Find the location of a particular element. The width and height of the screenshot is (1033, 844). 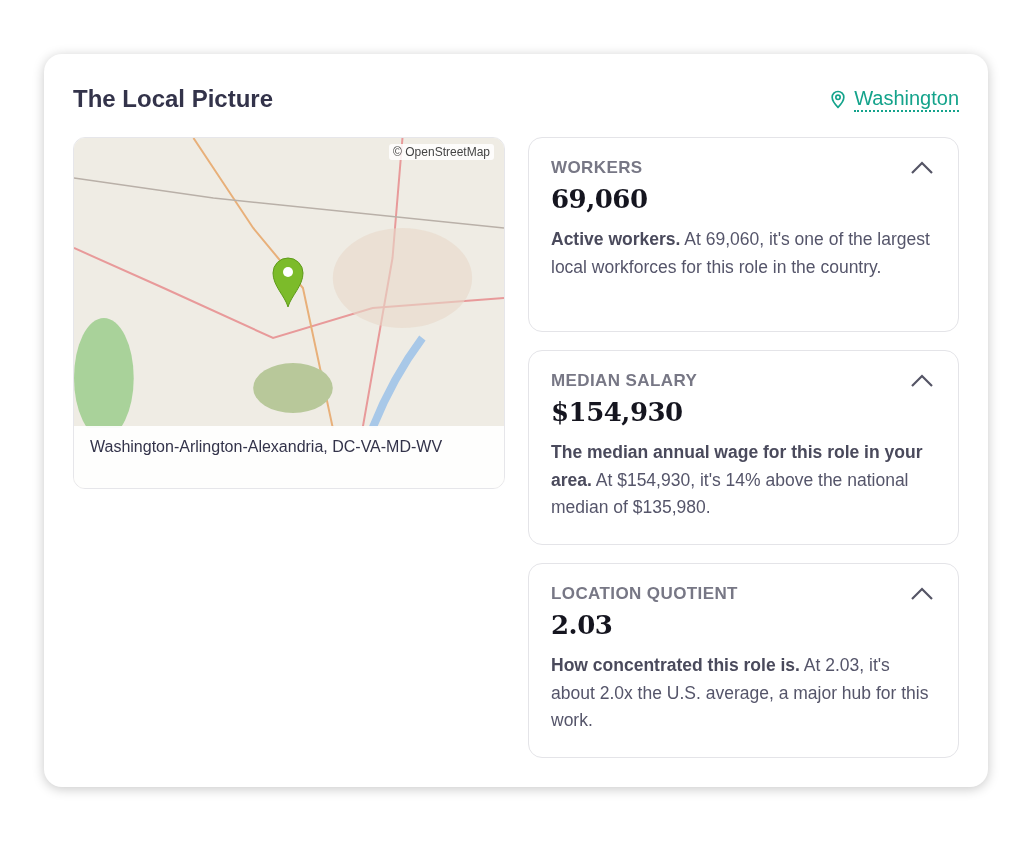

stat-label: WORKERS is located at coordinates (597, 168).